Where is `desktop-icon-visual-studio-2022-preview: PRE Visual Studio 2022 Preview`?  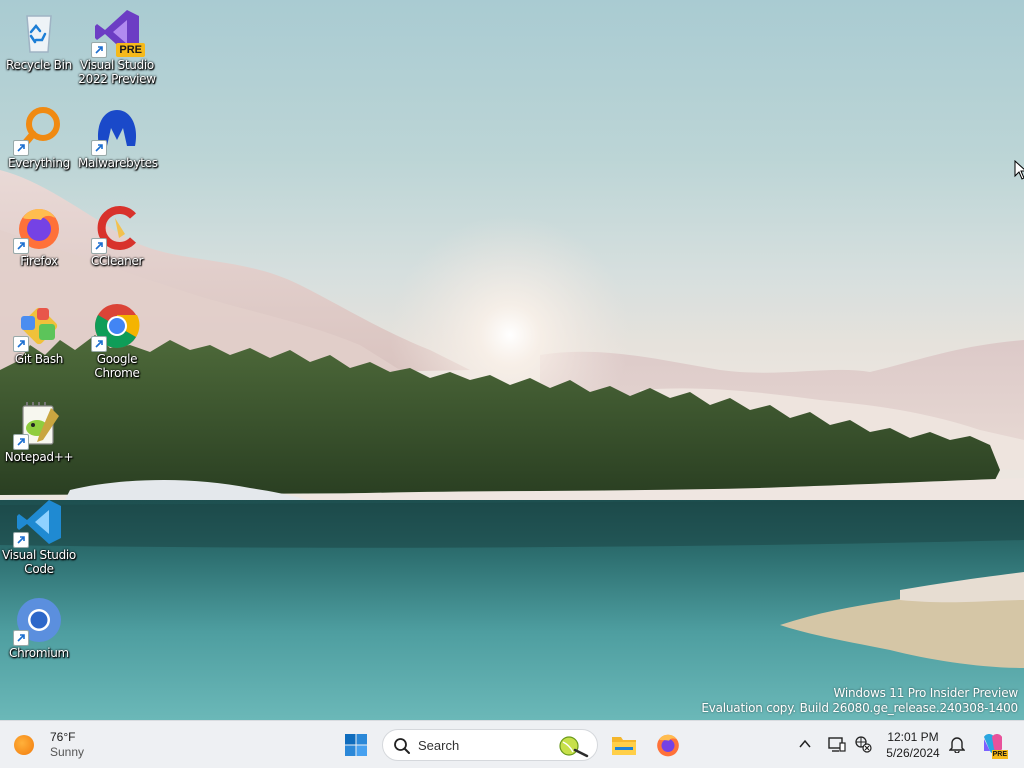
desktop-icon-visual-studio-2022-preview: PRE Visual Studio 2022 Preview is located at coordinates (117, 47).